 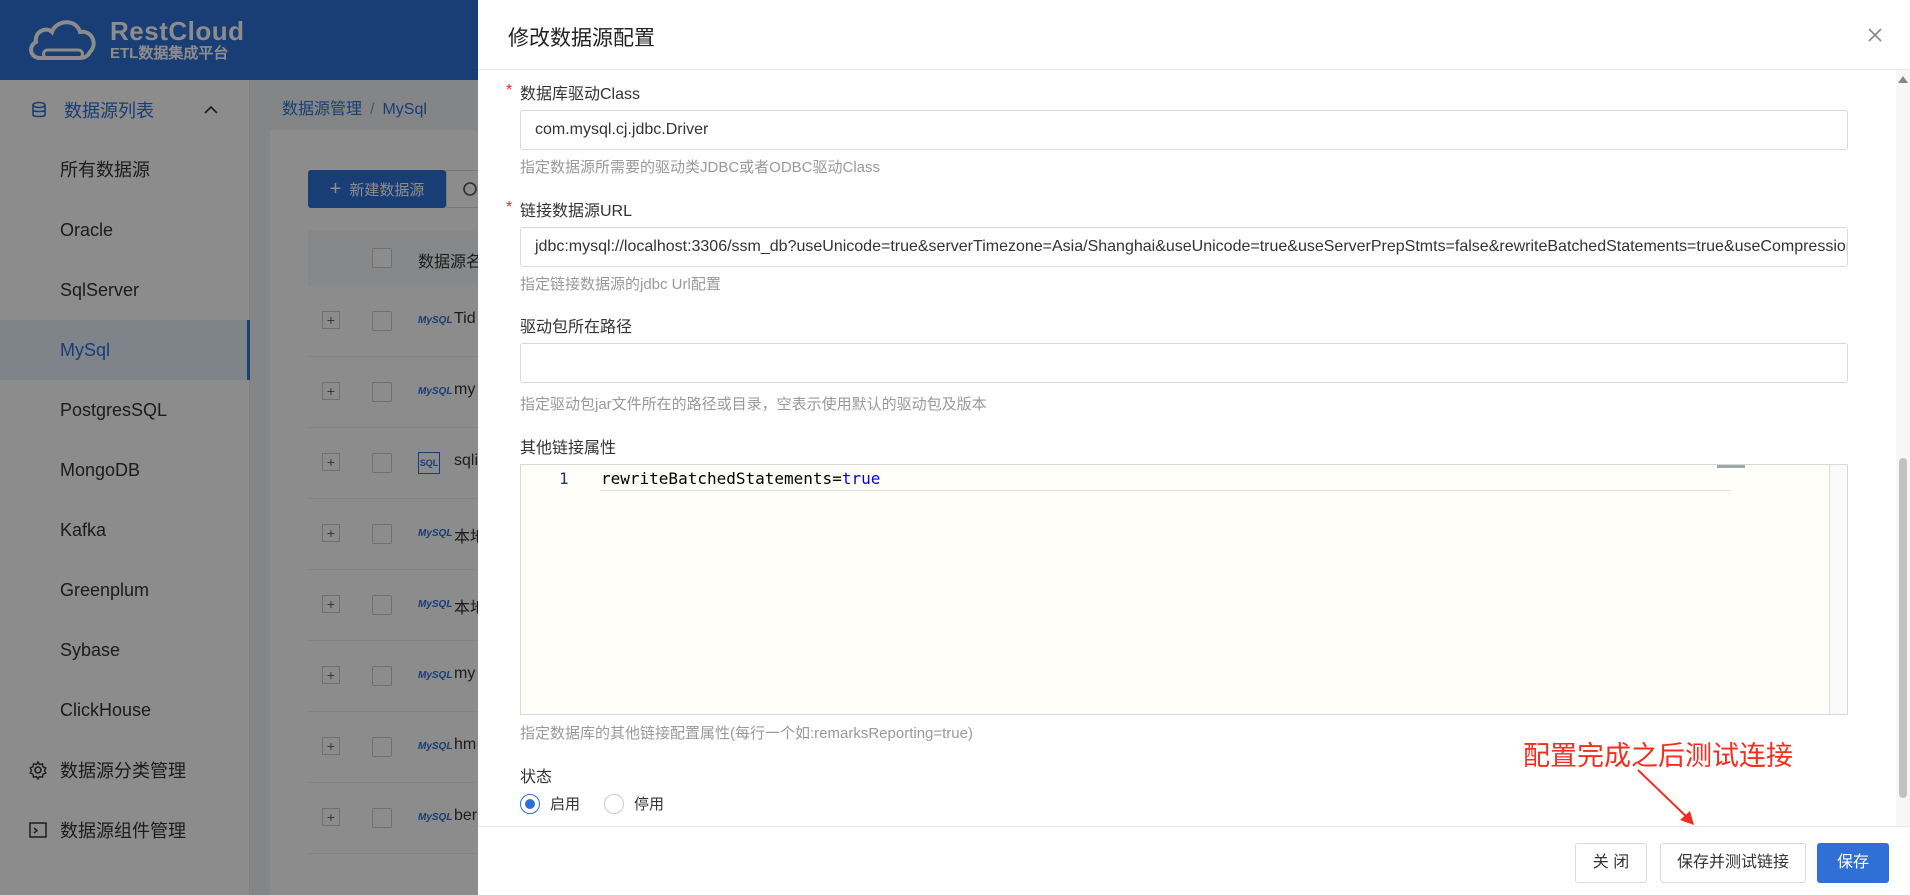 What do you see at coordinates (1184, 363) in the screenshot?
I see `driver-path-textarea` at bounding box center [1184, 363].